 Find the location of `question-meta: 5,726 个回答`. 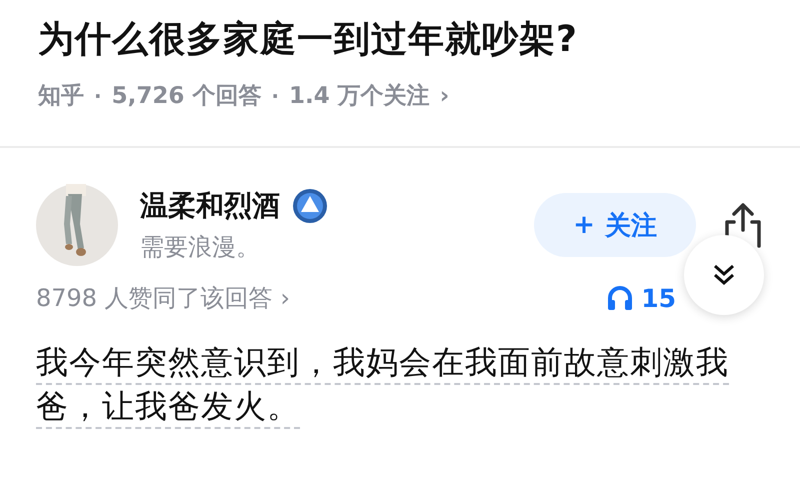

question-meta: 5,726 个回答 is located at coordinates (187, 96).